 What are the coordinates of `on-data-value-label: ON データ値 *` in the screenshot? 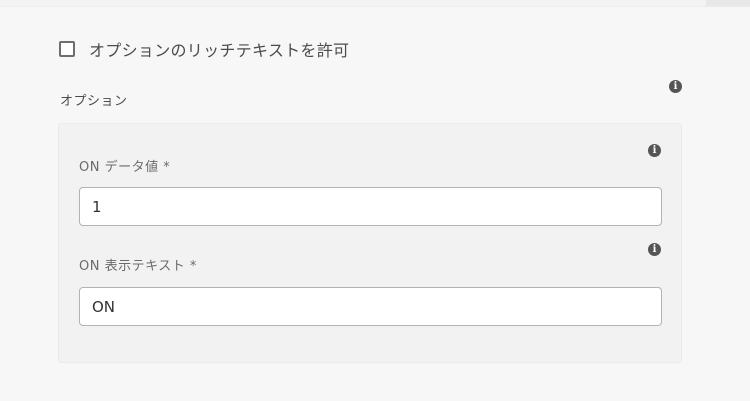 It's located at (125, 167).